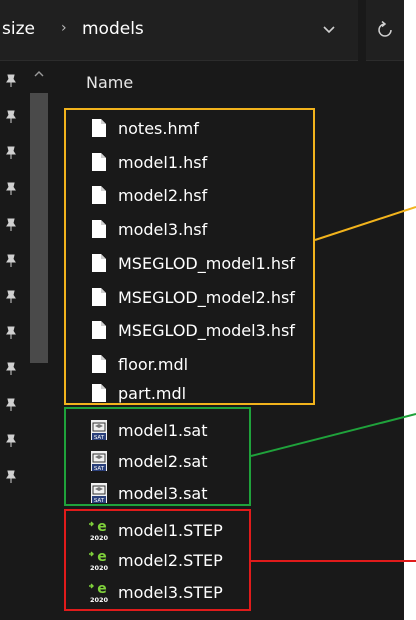 The width and height of the screenshot is (416, 620). What do you see at coordinates (365, 223) in the screenshot?
I see `leader-line-yellow` at bounding box center [365, 223].